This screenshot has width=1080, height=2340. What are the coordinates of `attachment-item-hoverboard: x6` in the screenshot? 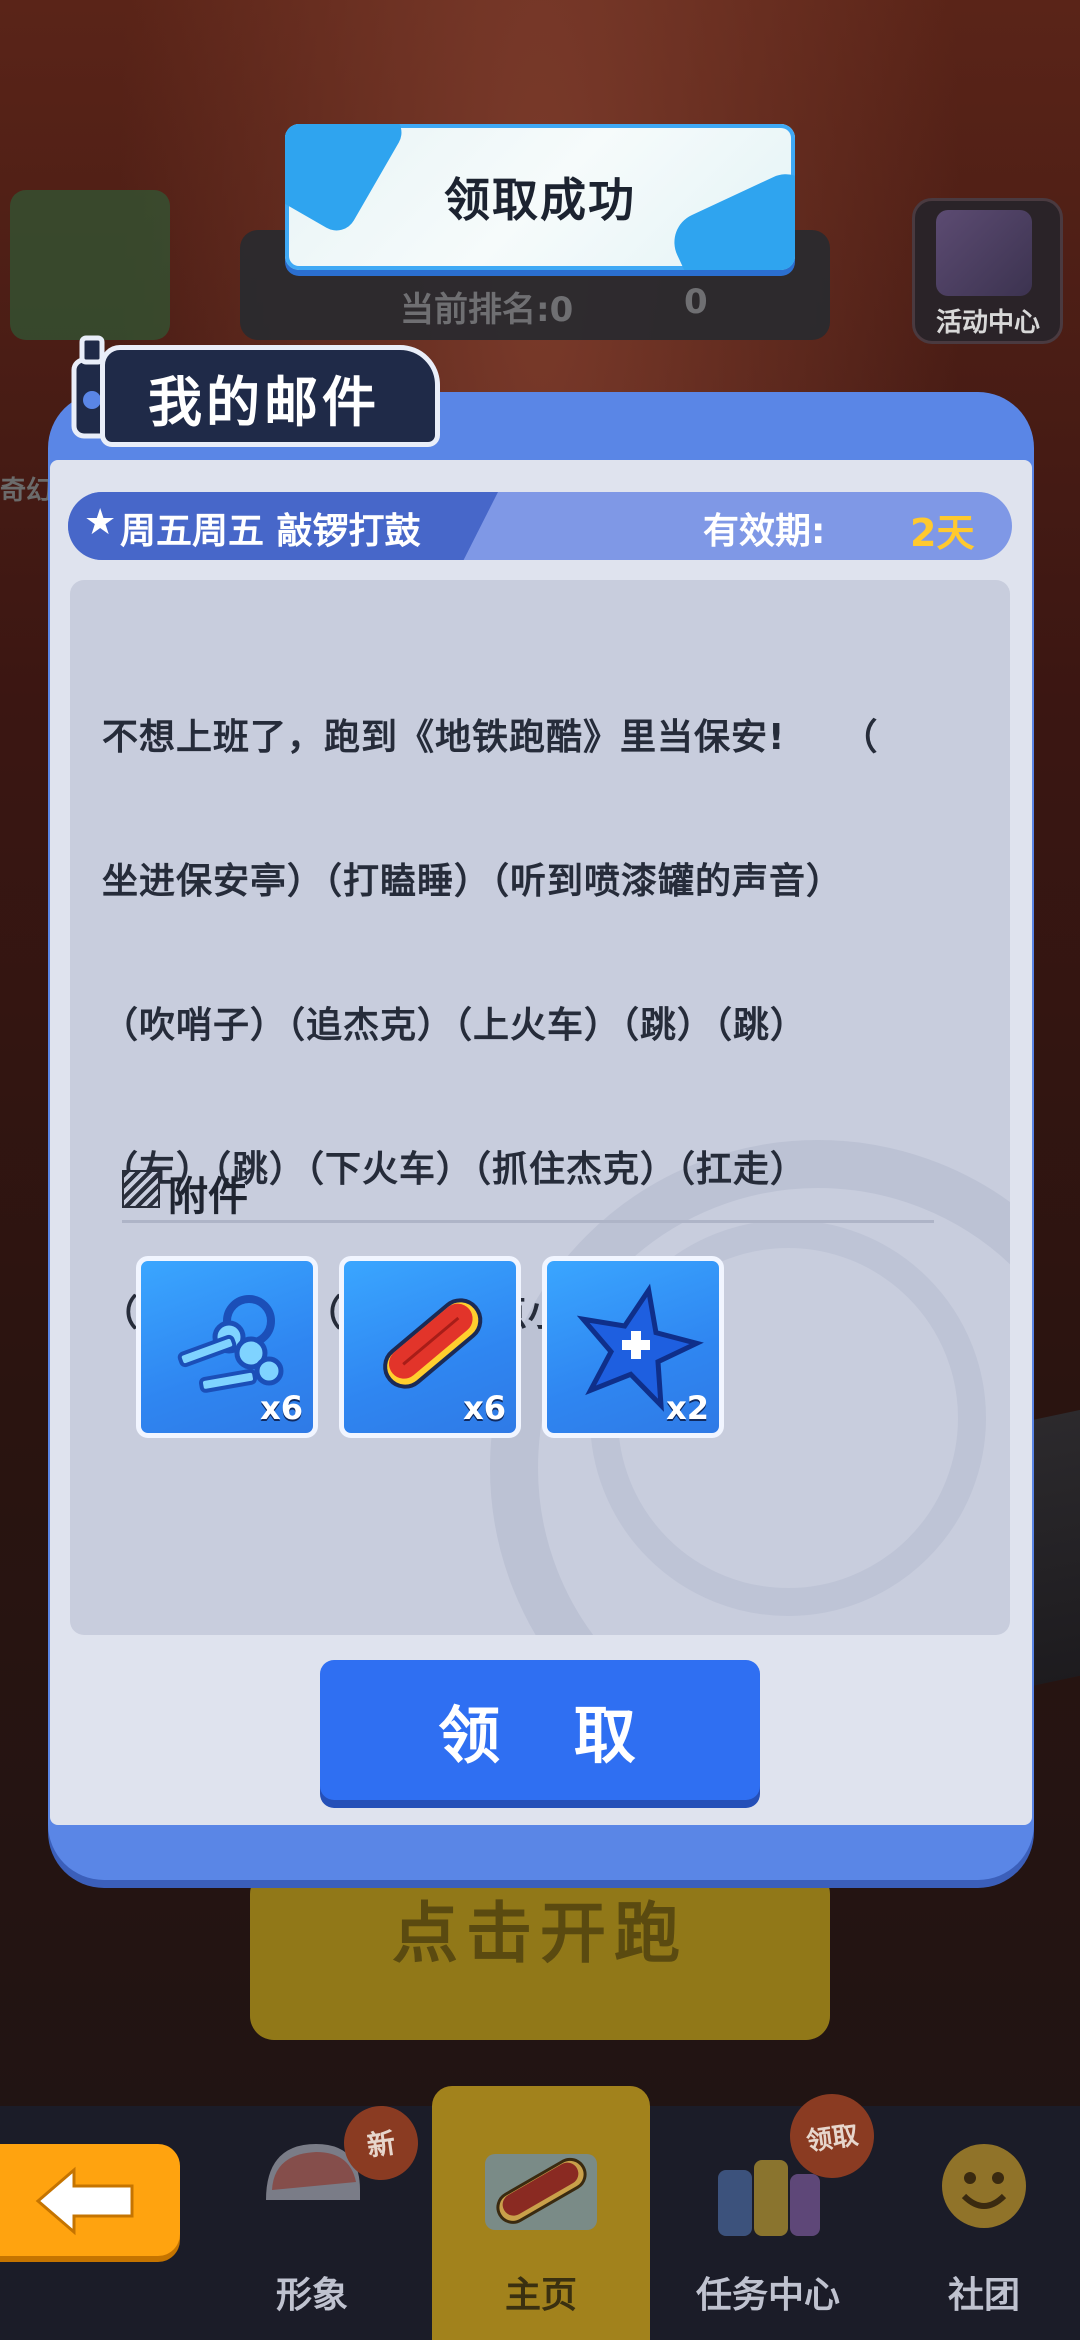 It's located at (430, 1347).